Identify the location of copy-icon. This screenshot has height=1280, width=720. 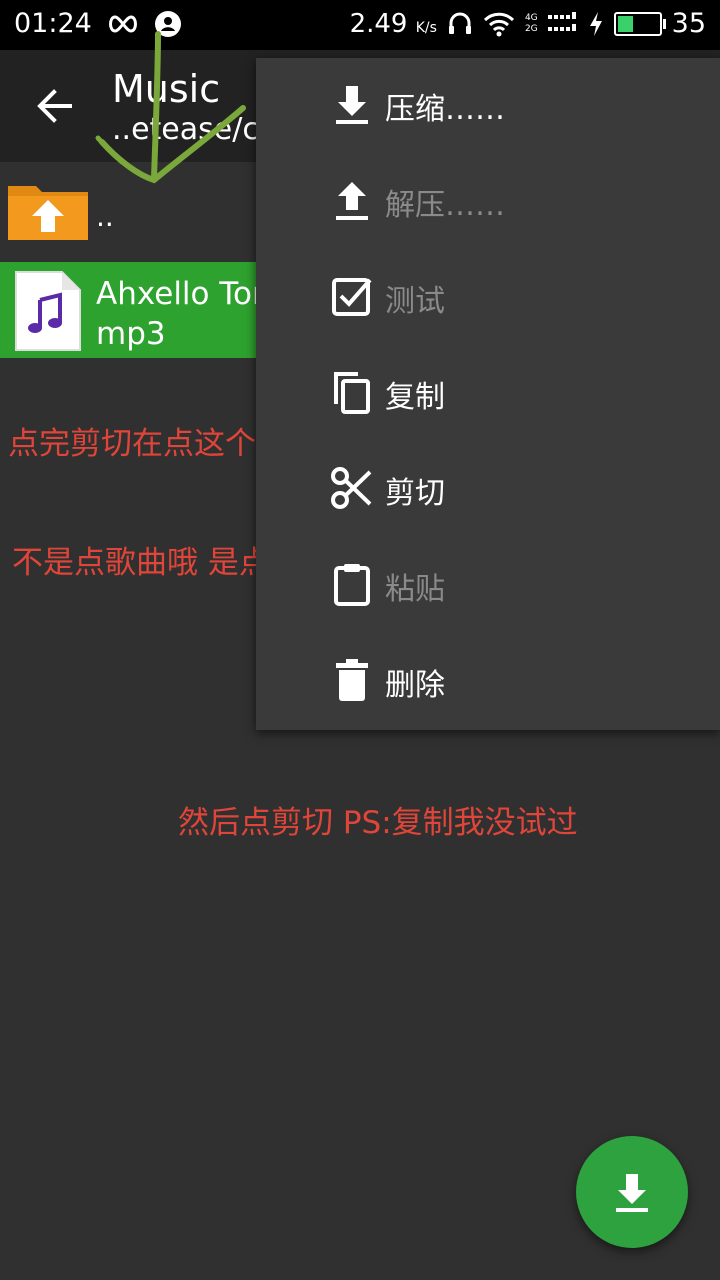
(352, 393).